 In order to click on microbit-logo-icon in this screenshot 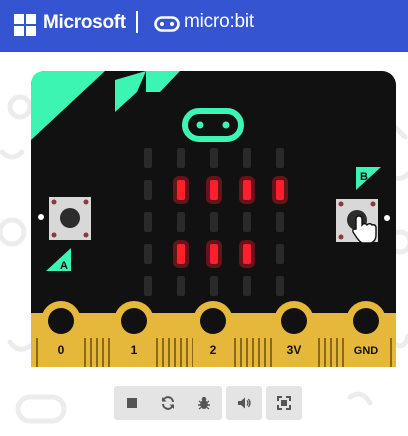, I will do `click(167, 24)`.